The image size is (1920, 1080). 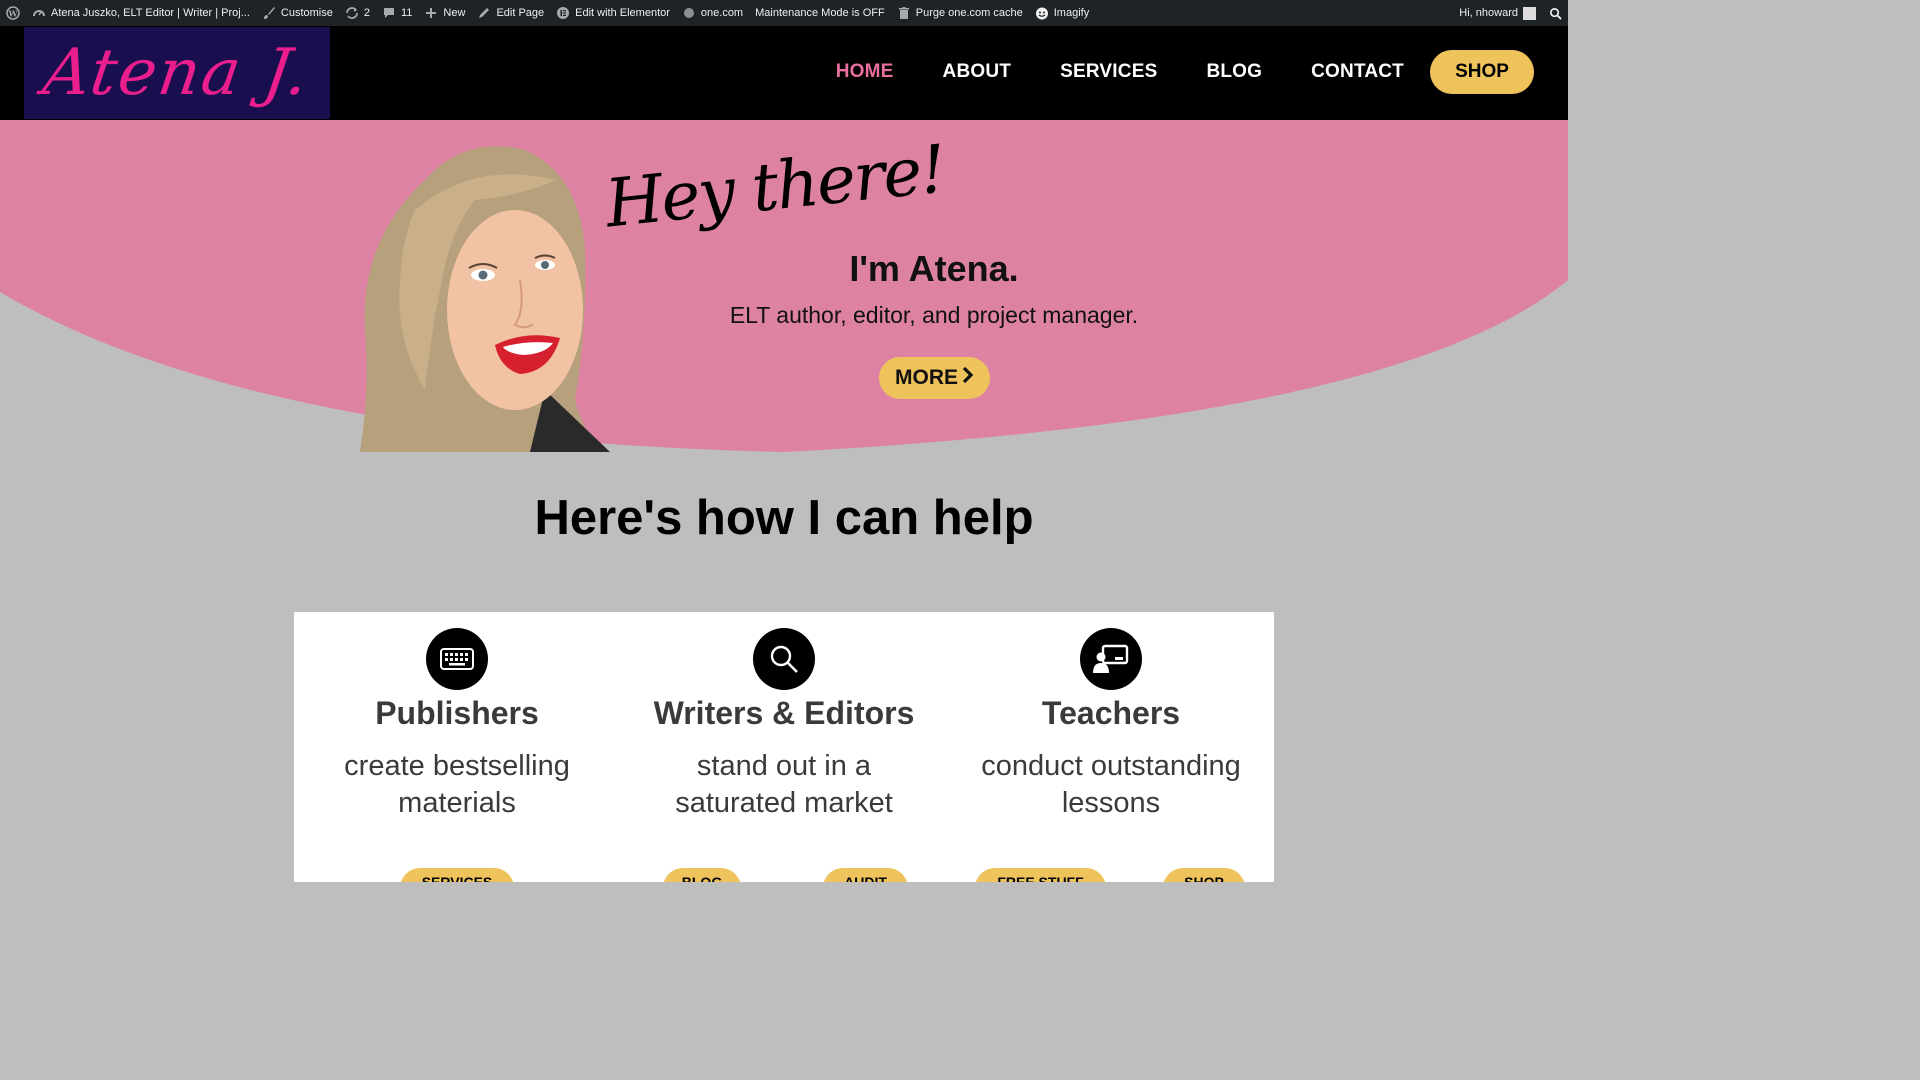 I want to click on updates-count: 2, so click(x=366, y=13).